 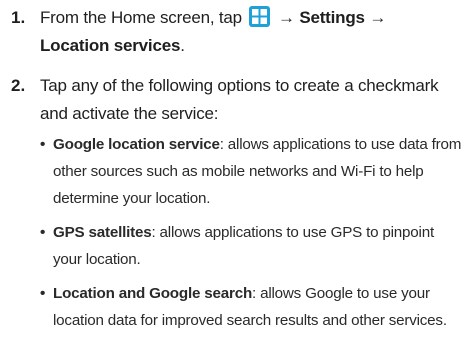 I want to click on settings-label: Settings, so click(x=332, y=17).